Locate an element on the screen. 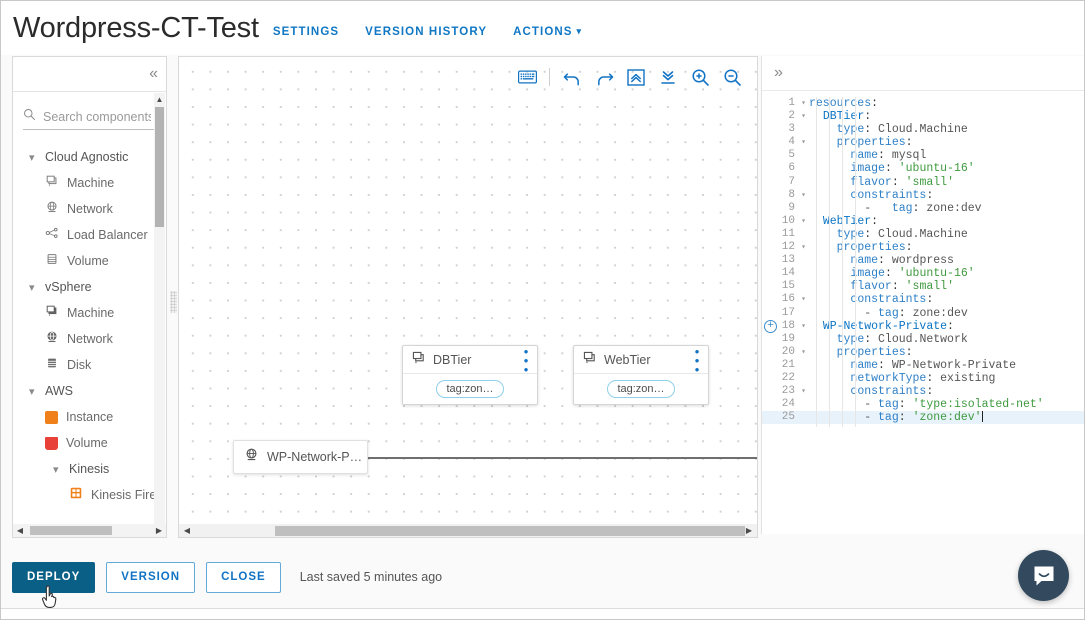  tab-settings: SETTINGS is located at coordinates (306, 32).